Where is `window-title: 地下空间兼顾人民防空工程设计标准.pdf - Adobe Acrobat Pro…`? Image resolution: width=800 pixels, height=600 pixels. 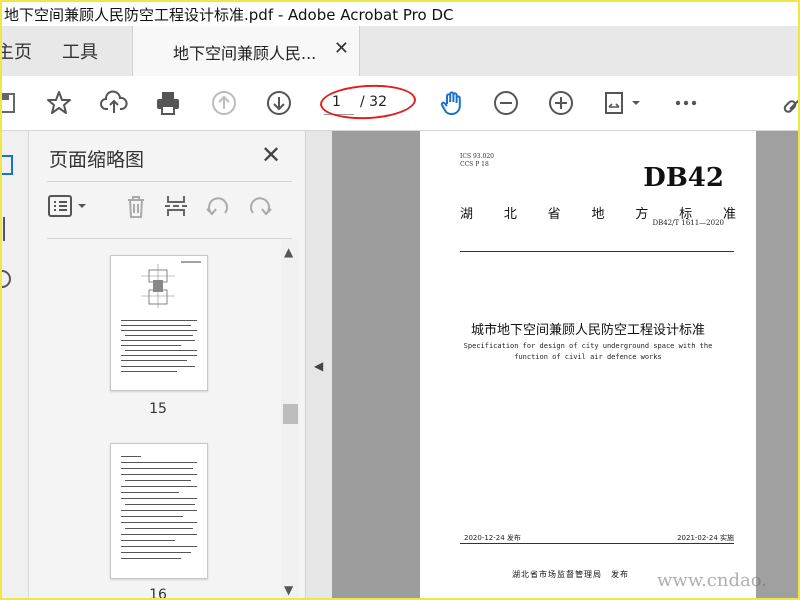
window-title: 地下空间兼顾人民防空工程设计标准.pdf - Adobe Acrobat Pro… is located at coordinates (229, 15).